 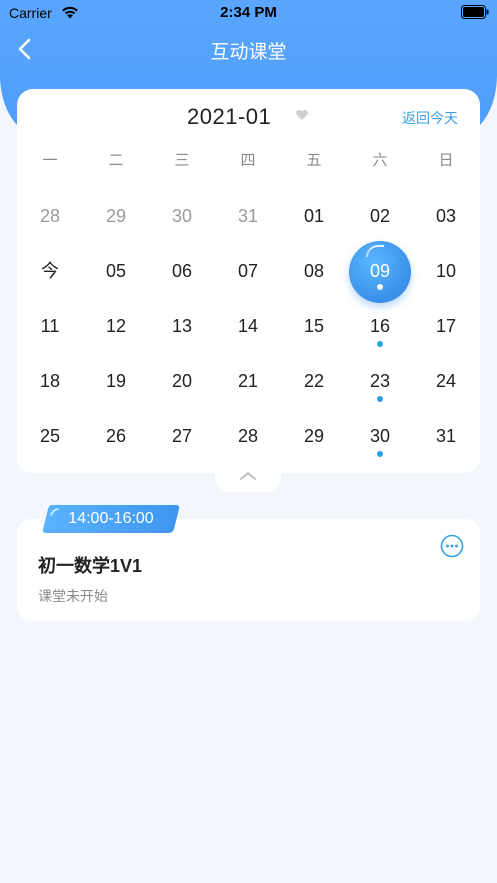 I want to click on calendar-day: 17, so click(x=446, y=328).